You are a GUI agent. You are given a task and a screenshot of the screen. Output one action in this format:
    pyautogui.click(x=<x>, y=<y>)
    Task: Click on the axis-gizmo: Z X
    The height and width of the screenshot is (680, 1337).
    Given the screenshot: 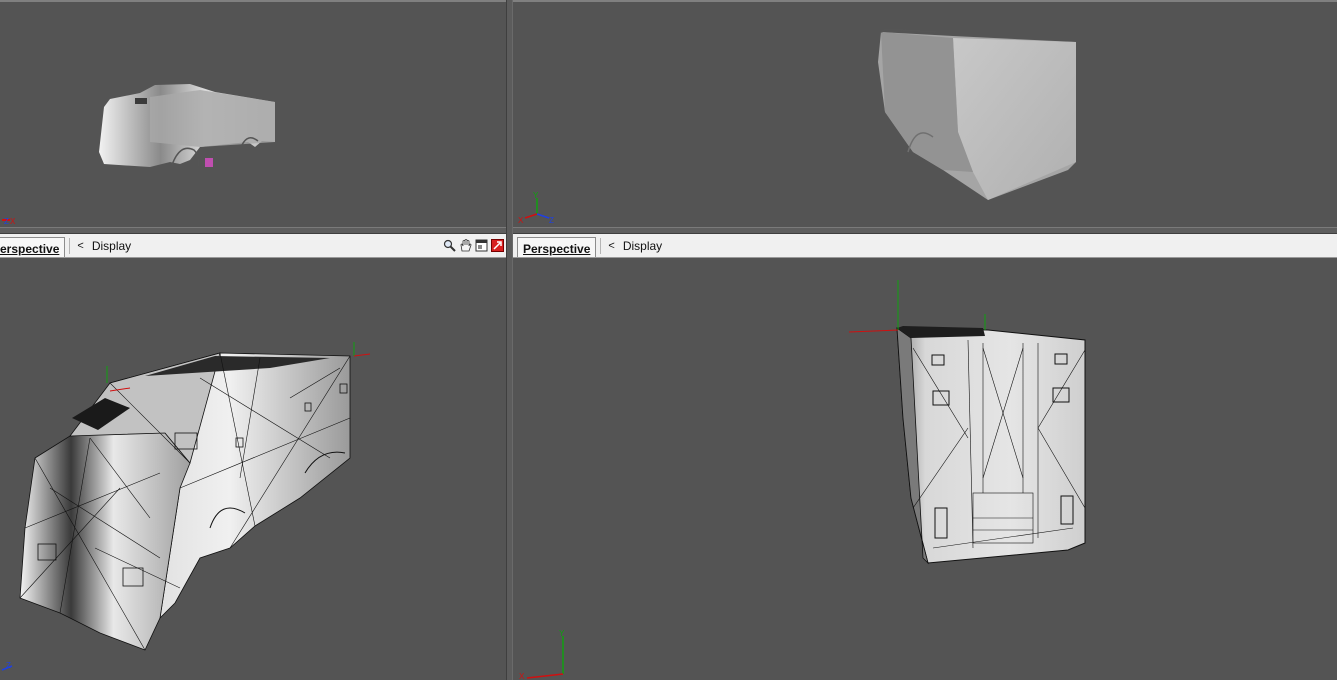 What is the action you would take?
    pyautogui.click(x=9, y=221)
    